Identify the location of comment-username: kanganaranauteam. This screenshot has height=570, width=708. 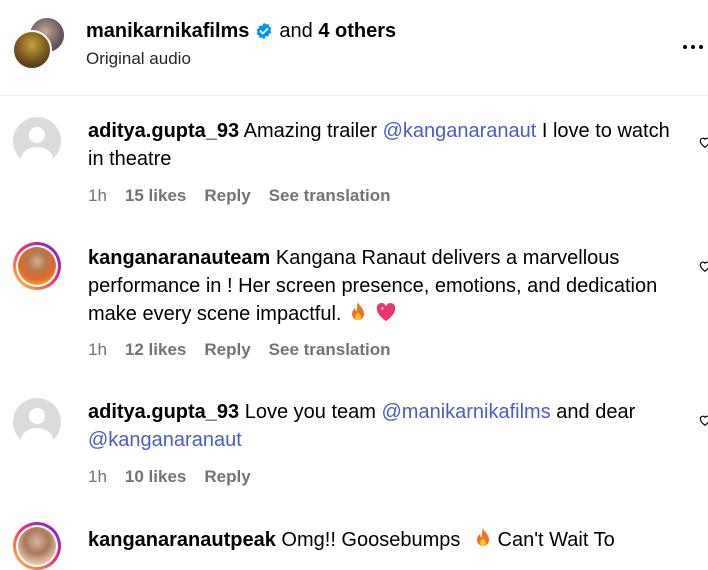
(179, 258).